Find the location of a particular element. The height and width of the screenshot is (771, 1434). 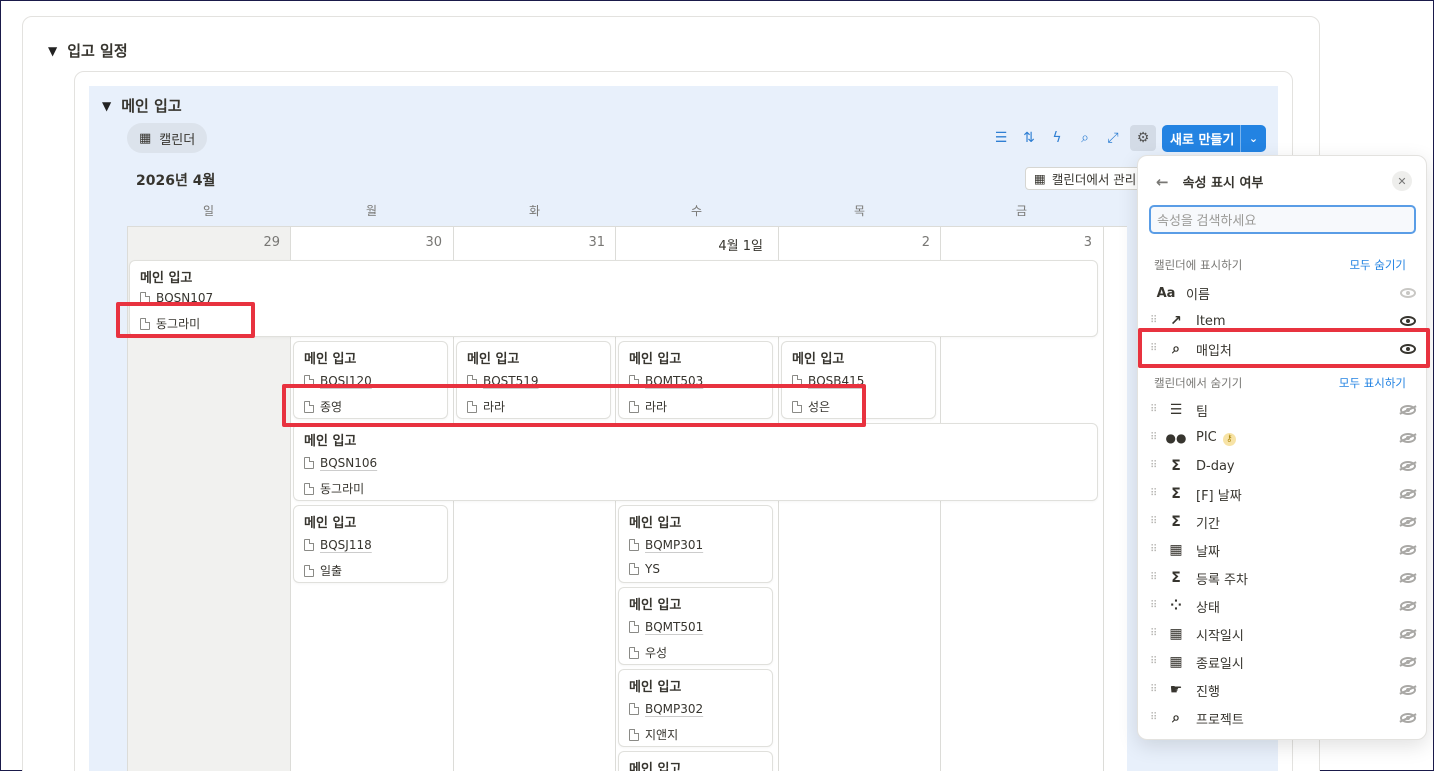

event-owner-row: 성은 is located at coordinates (811, 406).